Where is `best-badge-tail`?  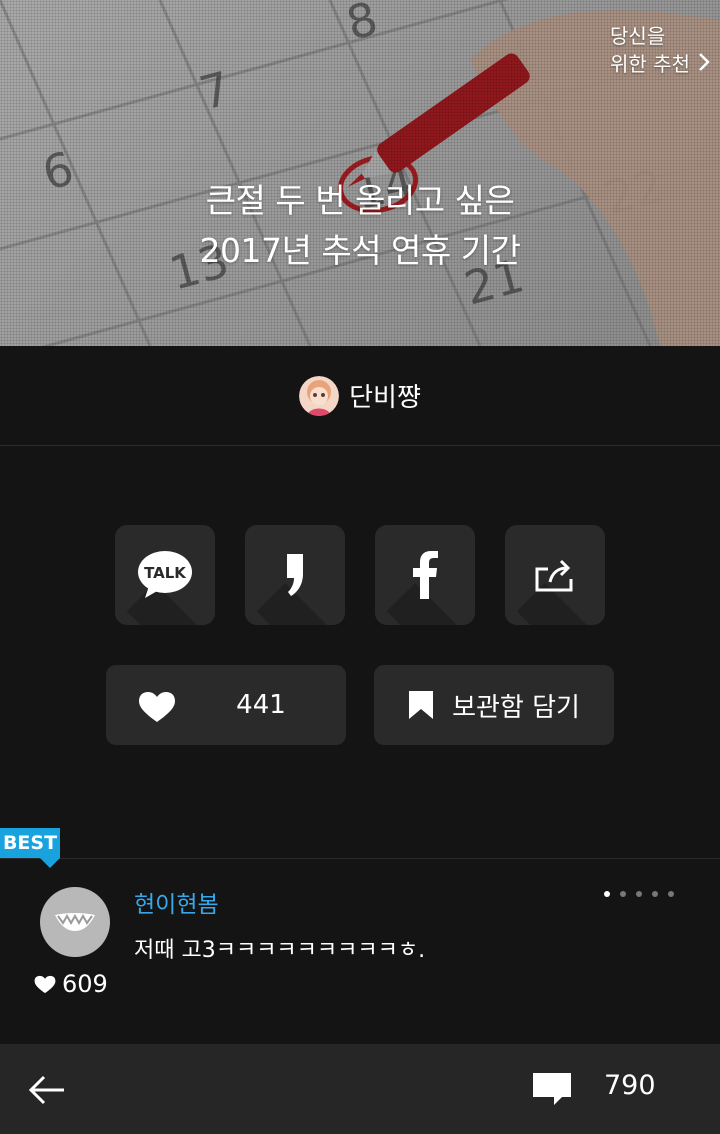
best-badge-tail is located at coordinates (50, 863).